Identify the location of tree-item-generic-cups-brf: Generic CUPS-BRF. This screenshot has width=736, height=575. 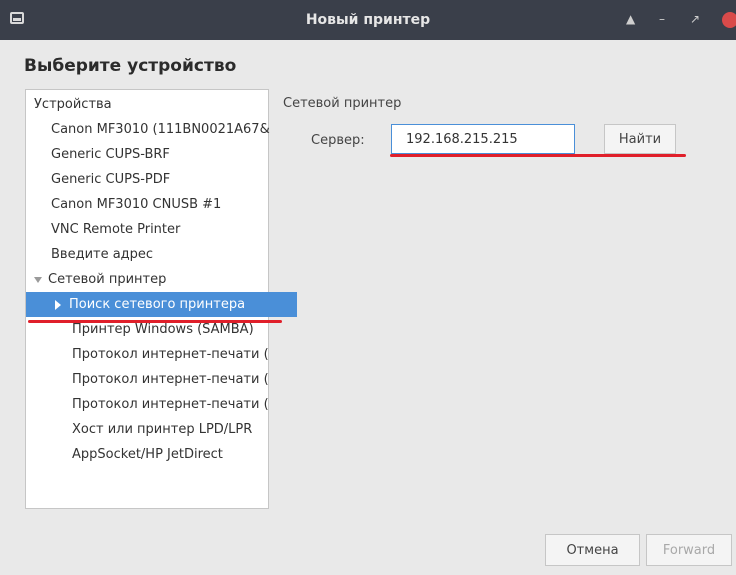
(159, 154).